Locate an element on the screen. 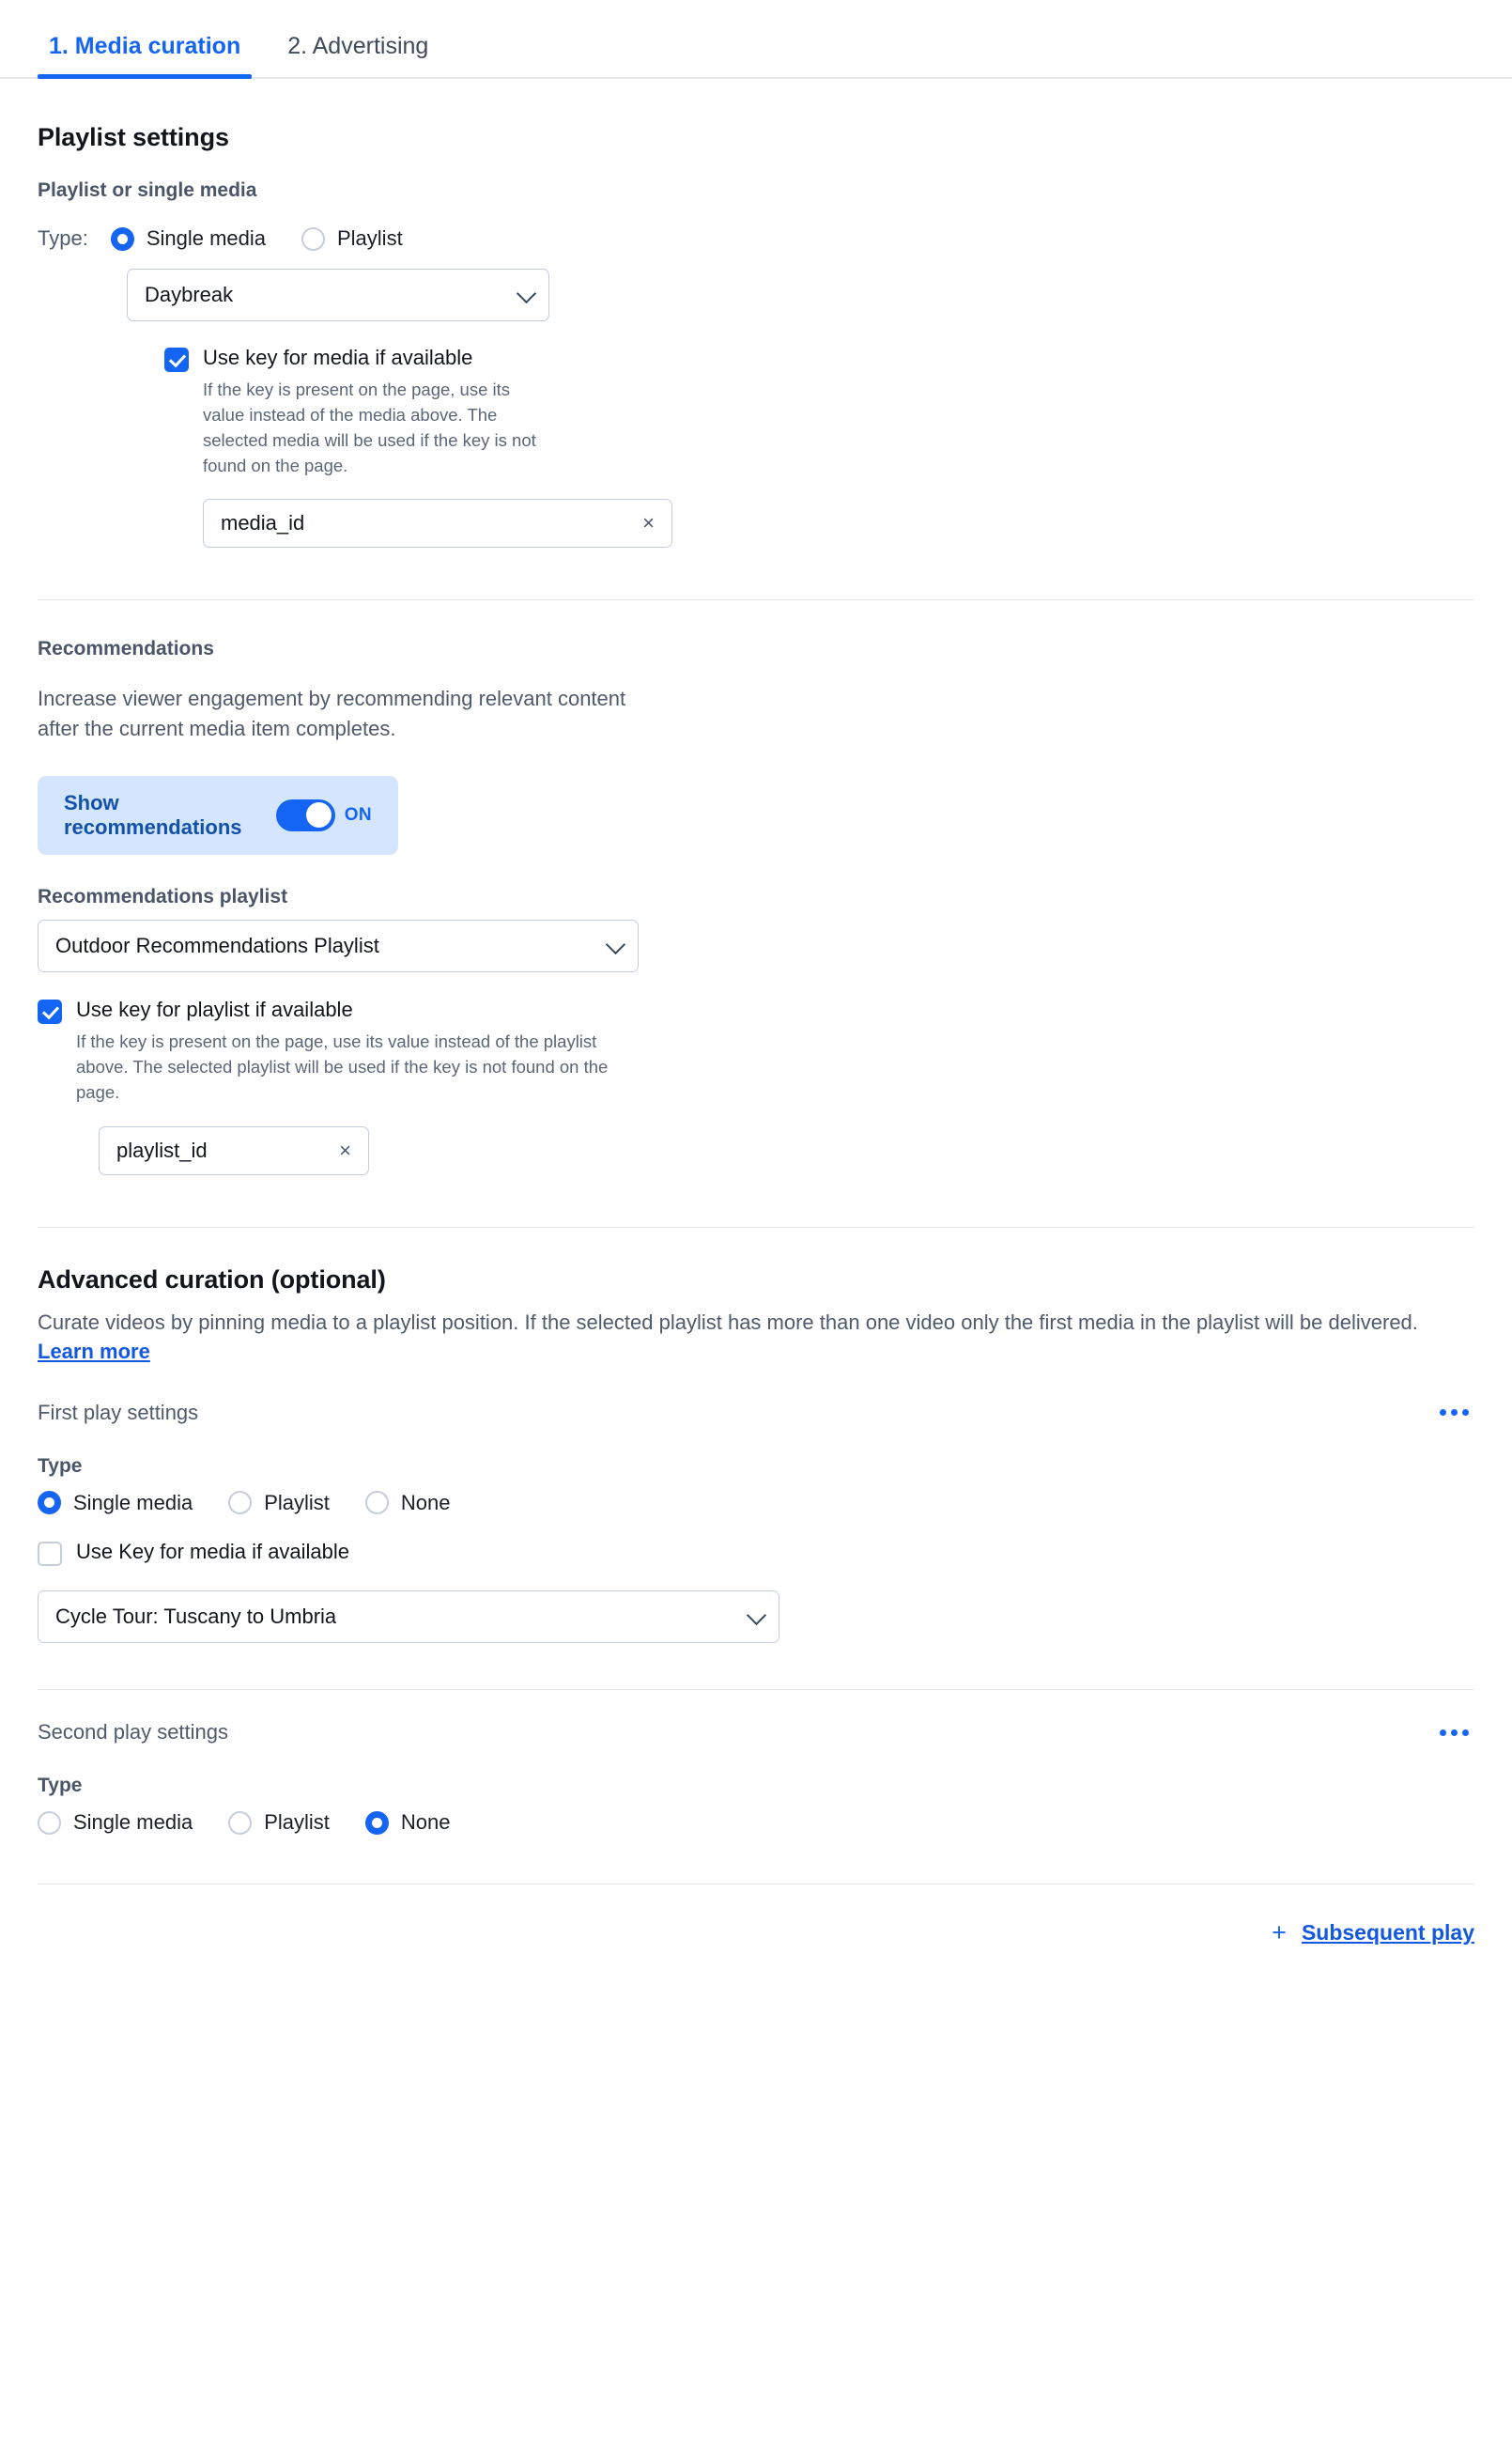 This screenshot has width=1512, height=2450. tab-advertising: 2. Advertising is located at coordinates (358, 55).